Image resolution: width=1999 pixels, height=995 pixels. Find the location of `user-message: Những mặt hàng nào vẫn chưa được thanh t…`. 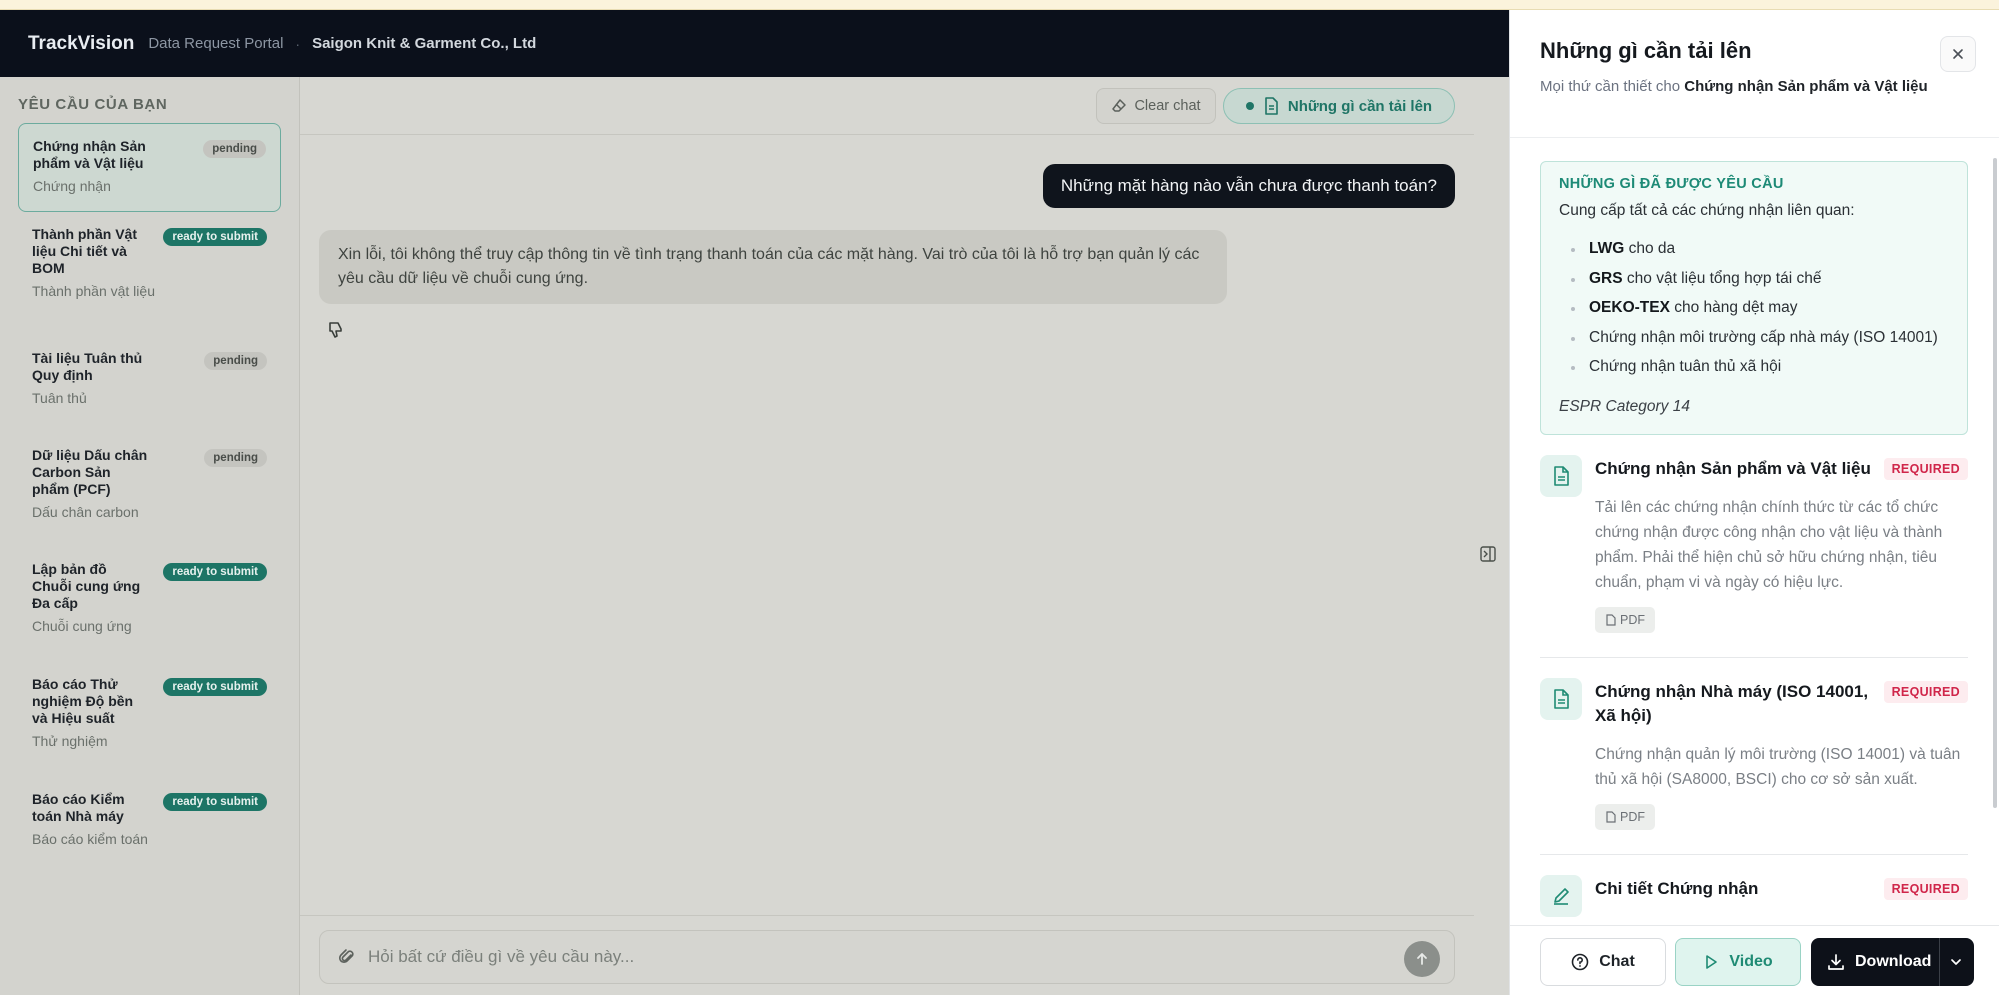

user-message: Những mặt hàng nào vẫn chưa được thanh t… is located at coordinates (1248, 186).